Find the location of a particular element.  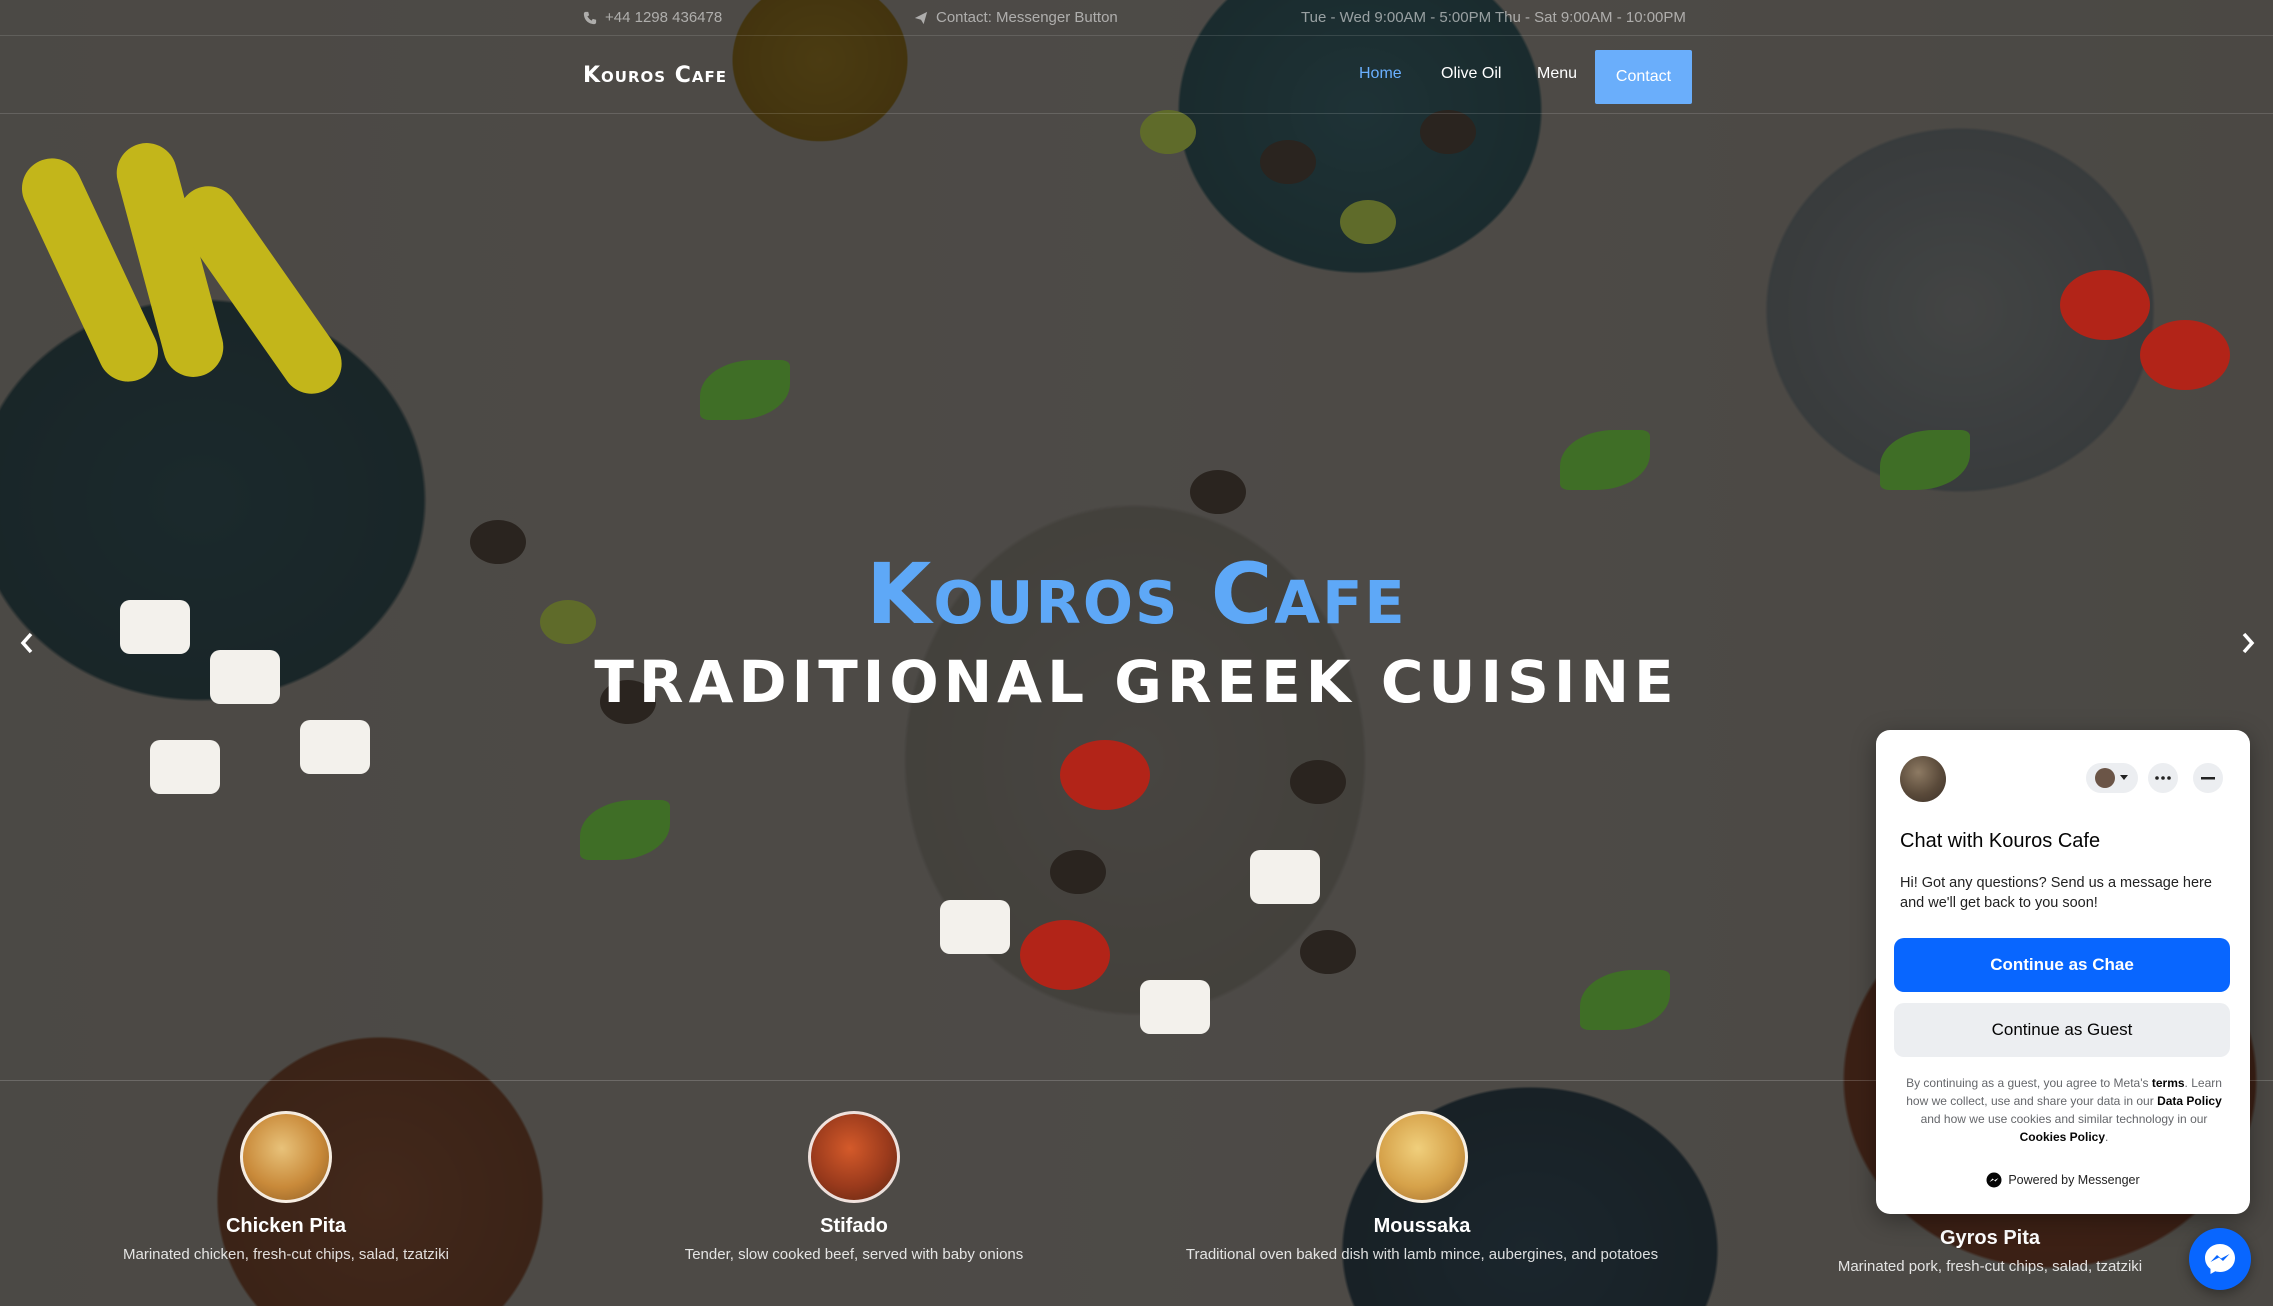

contact-text: Contact: Messenger Button is located at coordinates (1027, 17).